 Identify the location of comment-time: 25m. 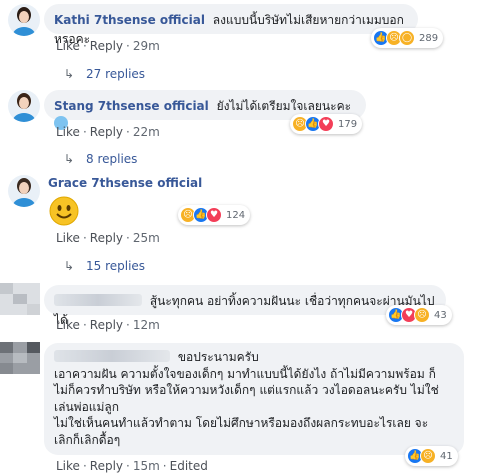
(146, 238).